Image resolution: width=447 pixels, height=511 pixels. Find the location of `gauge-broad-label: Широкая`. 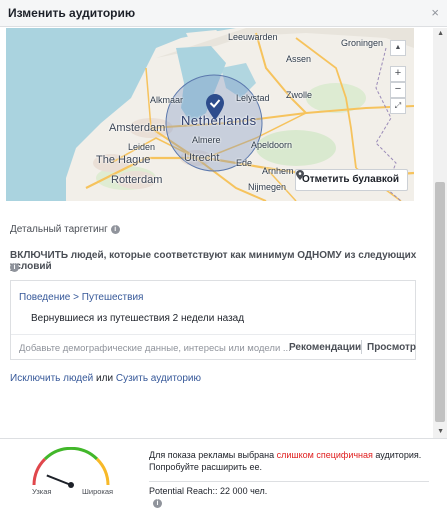

gauge-broad-label: Широкая is located at coordinates (98, 491).